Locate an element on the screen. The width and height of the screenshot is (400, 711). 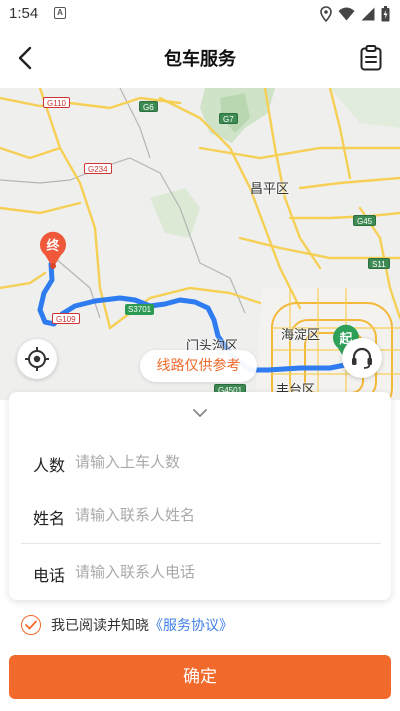
crosshair-icon is located at coordinates (37, 359).